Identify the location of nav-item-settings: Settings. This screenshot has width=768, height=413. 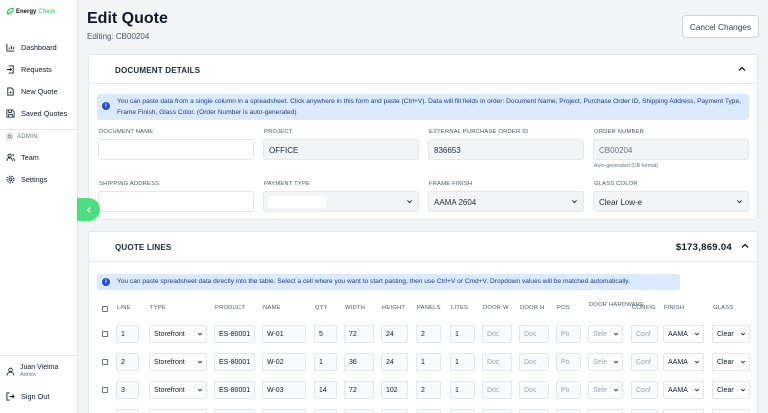
(26, 179).